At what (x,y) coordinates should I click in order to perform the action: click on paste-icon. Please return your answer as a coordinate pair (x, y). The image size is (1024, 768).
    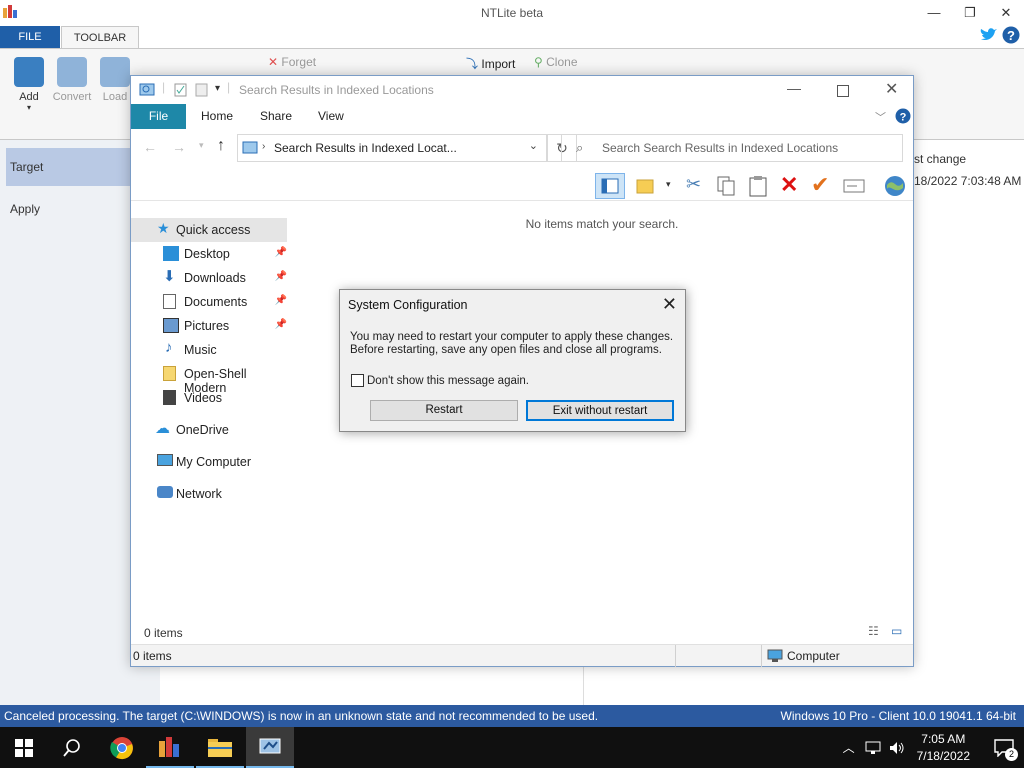
    Looking at the image, I should click on (758, 186).